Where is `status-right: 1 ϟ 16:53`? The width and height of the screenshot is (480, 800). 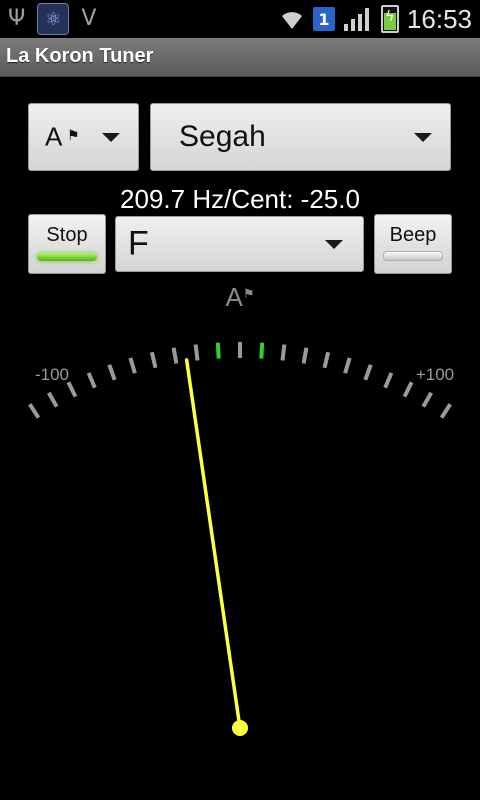
status-right: 1 ϟ 16:53 is located at coordinates (375, 19).